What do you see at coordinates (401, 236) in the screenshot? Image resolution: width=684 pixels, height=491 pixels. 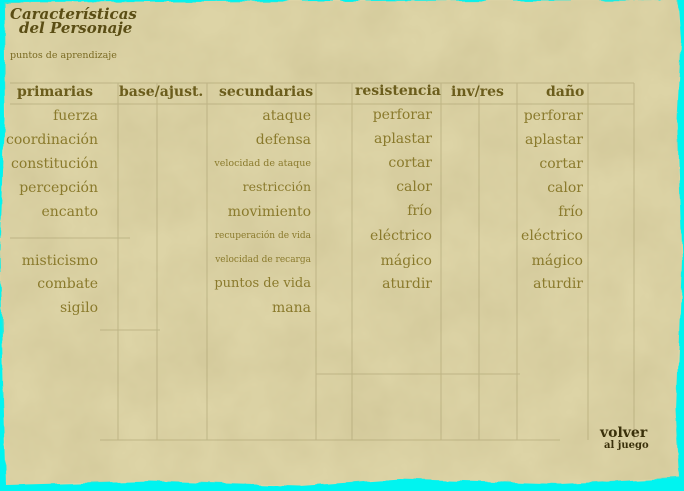 I see `resistance-stat: eléctrico` at bounding box center [401, 236].